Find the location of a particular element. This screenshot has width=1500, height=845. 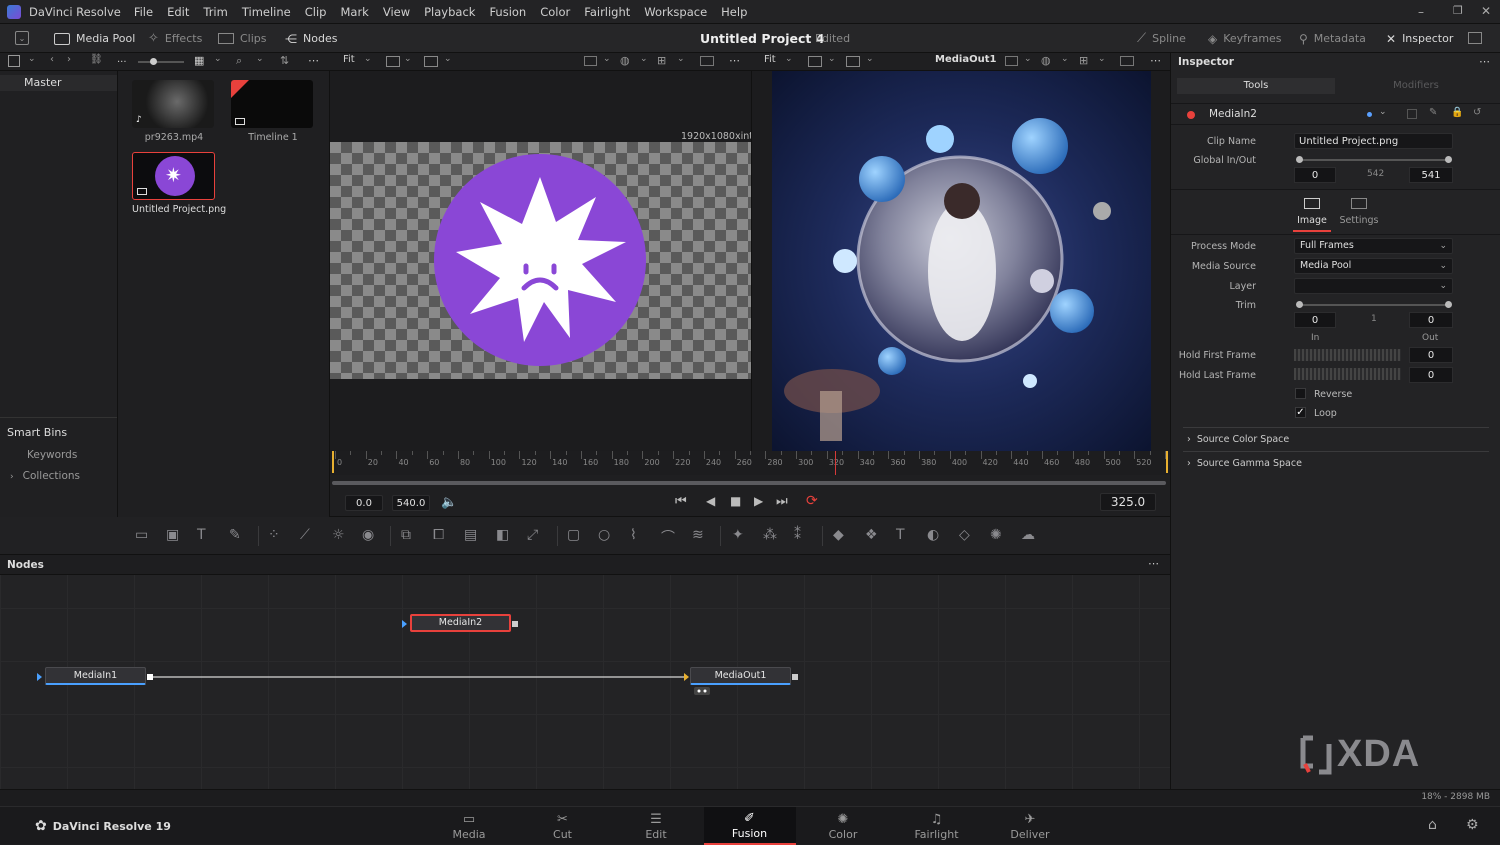

stop-icon: ■ is located at coordinates (735, 501).